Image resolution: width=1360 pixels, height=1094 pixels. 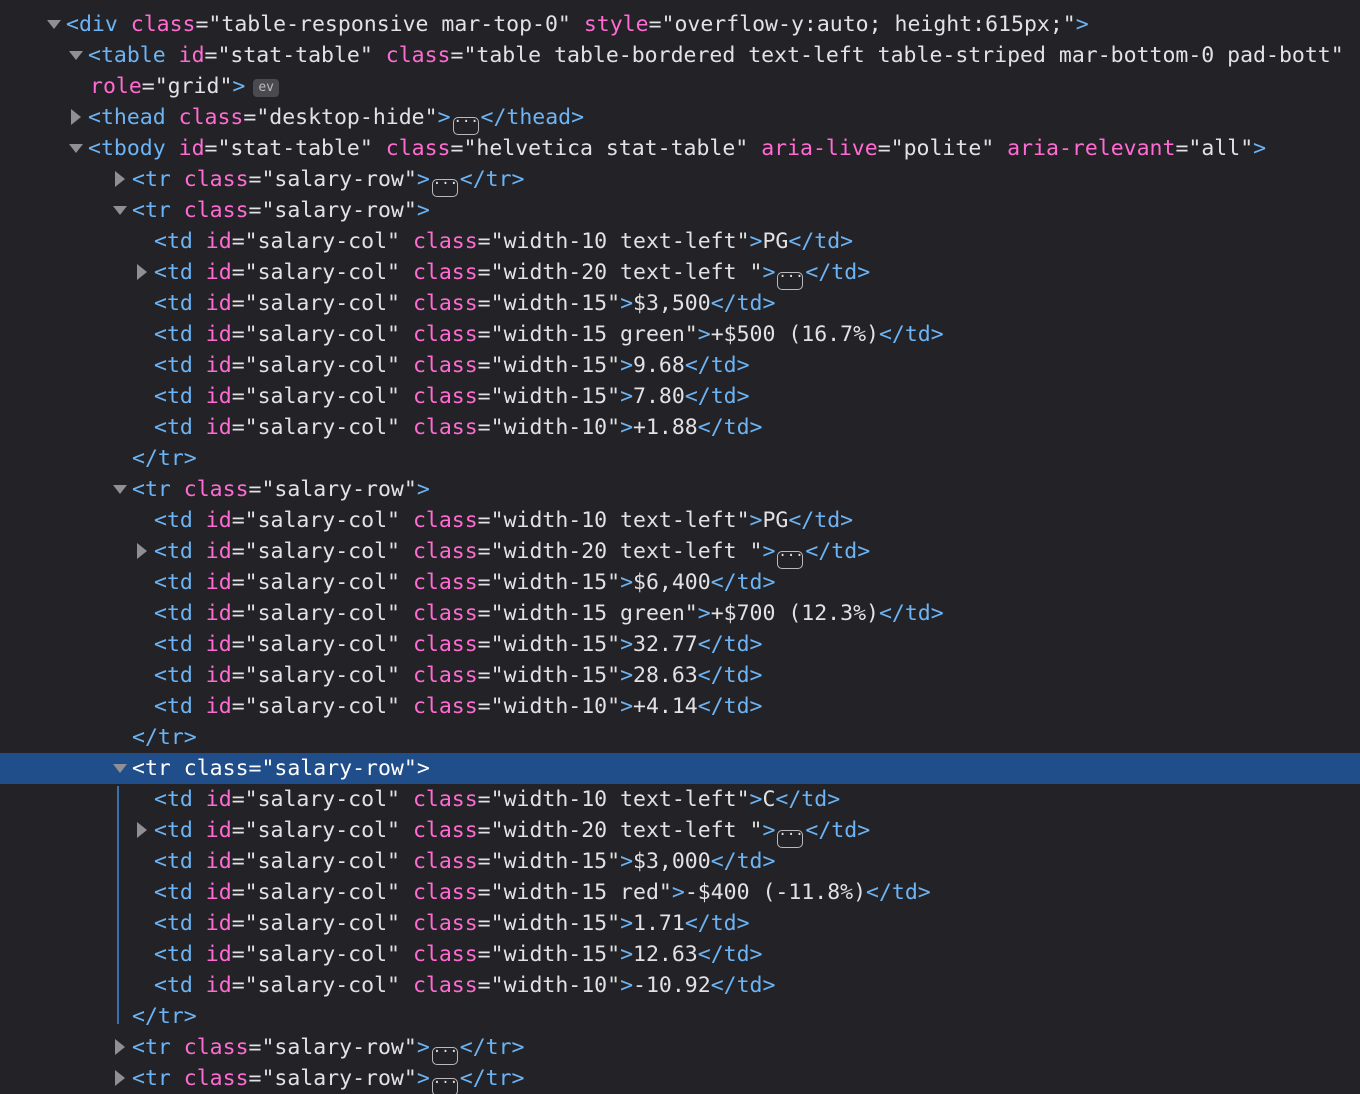 I want to click on cell-text: +1.88, so click(x=665, y=427).